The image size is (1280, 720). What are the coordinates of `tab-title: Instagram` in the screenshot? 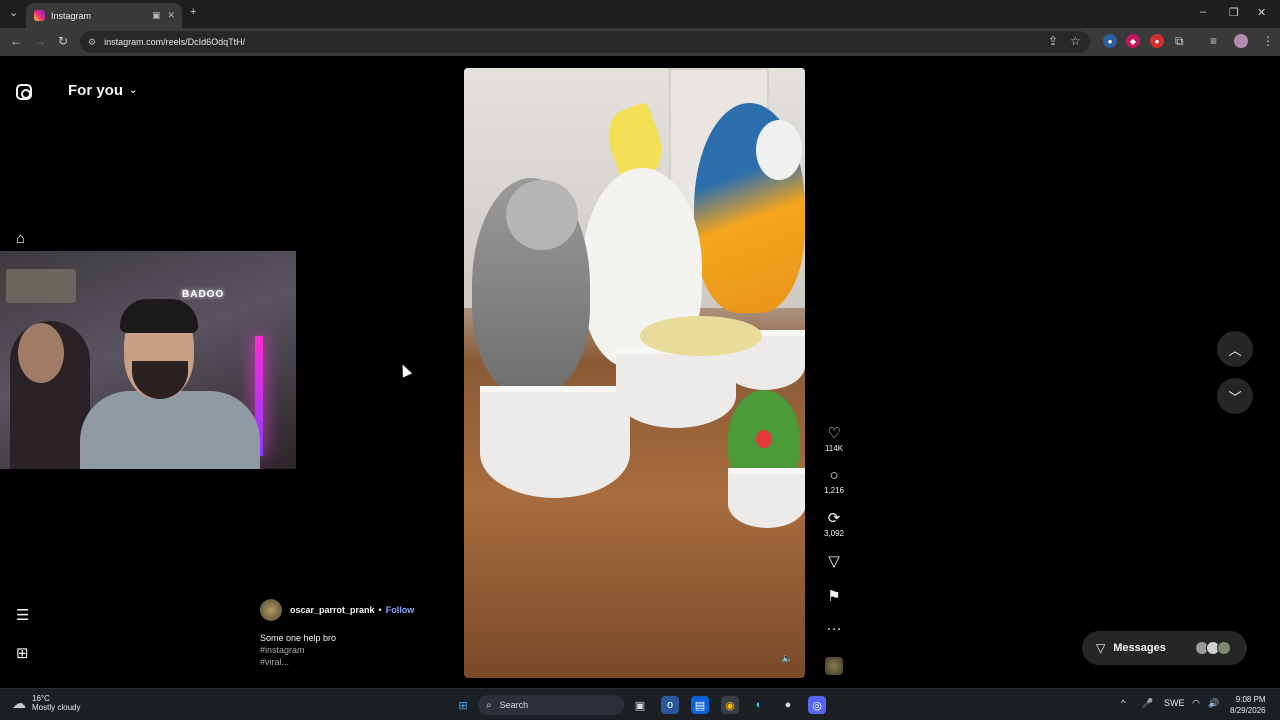 It's located at (71, 15).